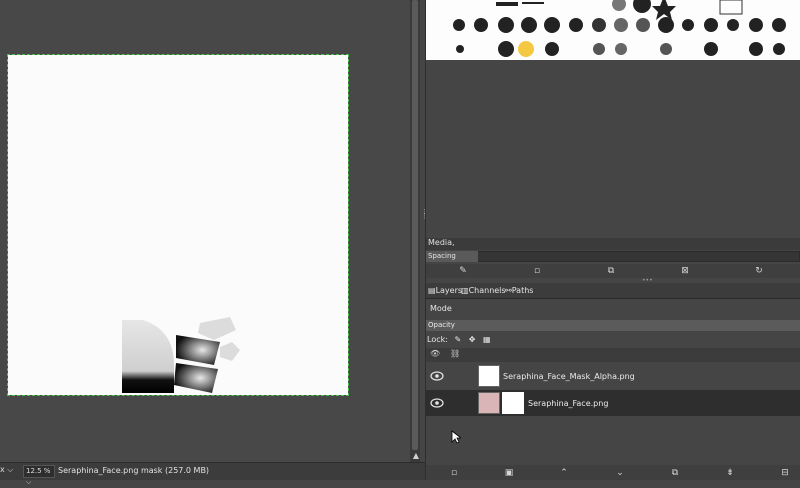 This screenshot has height=488, width=800. I want to click on mask-preview-shapes, so click(181, 355).